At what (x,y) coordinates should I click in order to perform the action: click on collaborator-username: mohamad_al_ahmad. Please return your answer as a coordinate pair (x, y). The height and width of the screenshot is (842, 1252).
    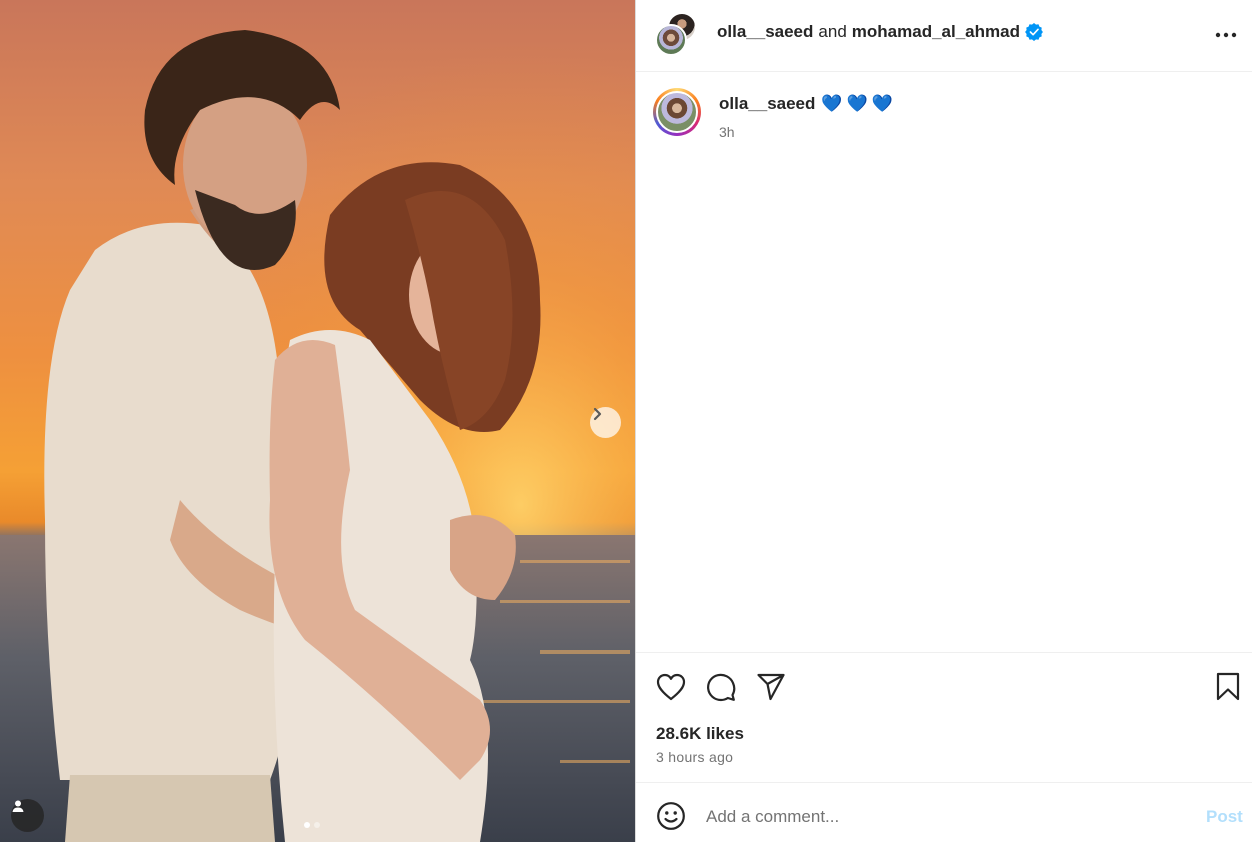
    Looking at the image, I should click on (936, 32).